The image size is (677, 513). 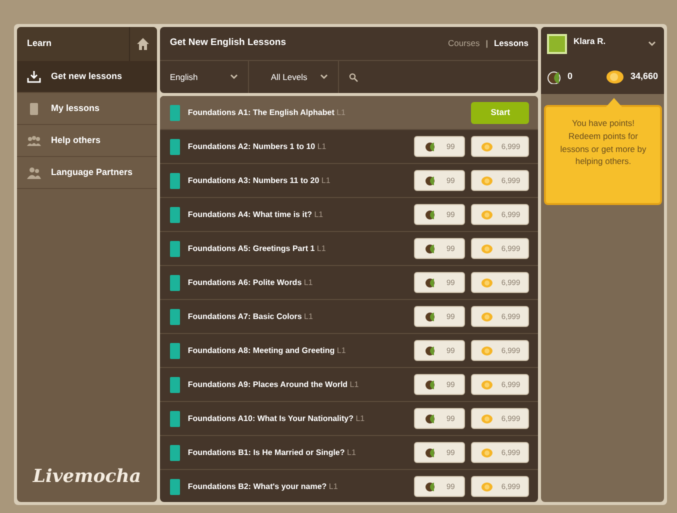 I want to click on search-icon, so click(x=353, y=77).